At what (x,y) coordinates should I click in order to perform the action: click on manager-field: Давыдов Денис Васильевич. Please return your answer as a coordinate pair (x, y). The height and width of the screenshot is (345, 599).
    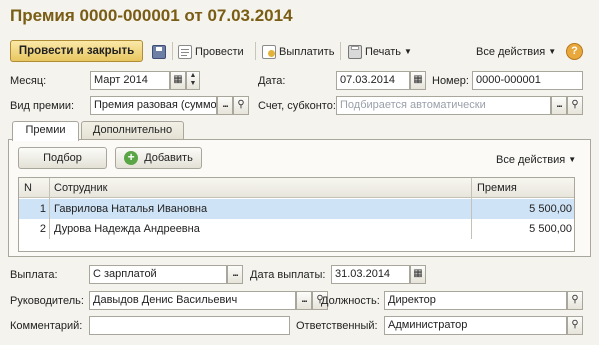
    Looking at the image, I should click on (192, 300).